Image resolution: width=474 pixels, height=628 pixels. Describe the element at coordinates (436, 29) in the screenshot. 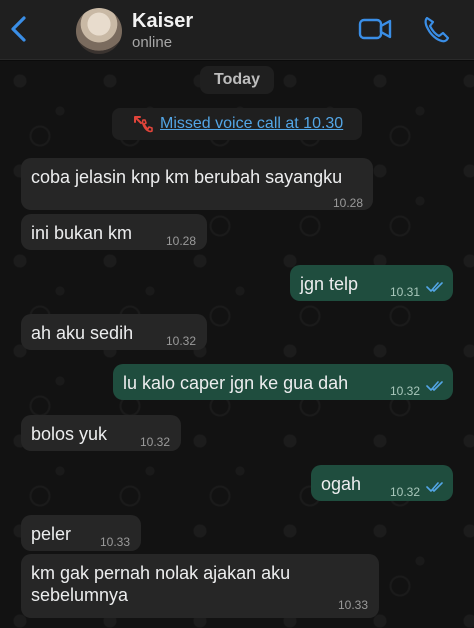

I see `voice-call-icon` at that location.